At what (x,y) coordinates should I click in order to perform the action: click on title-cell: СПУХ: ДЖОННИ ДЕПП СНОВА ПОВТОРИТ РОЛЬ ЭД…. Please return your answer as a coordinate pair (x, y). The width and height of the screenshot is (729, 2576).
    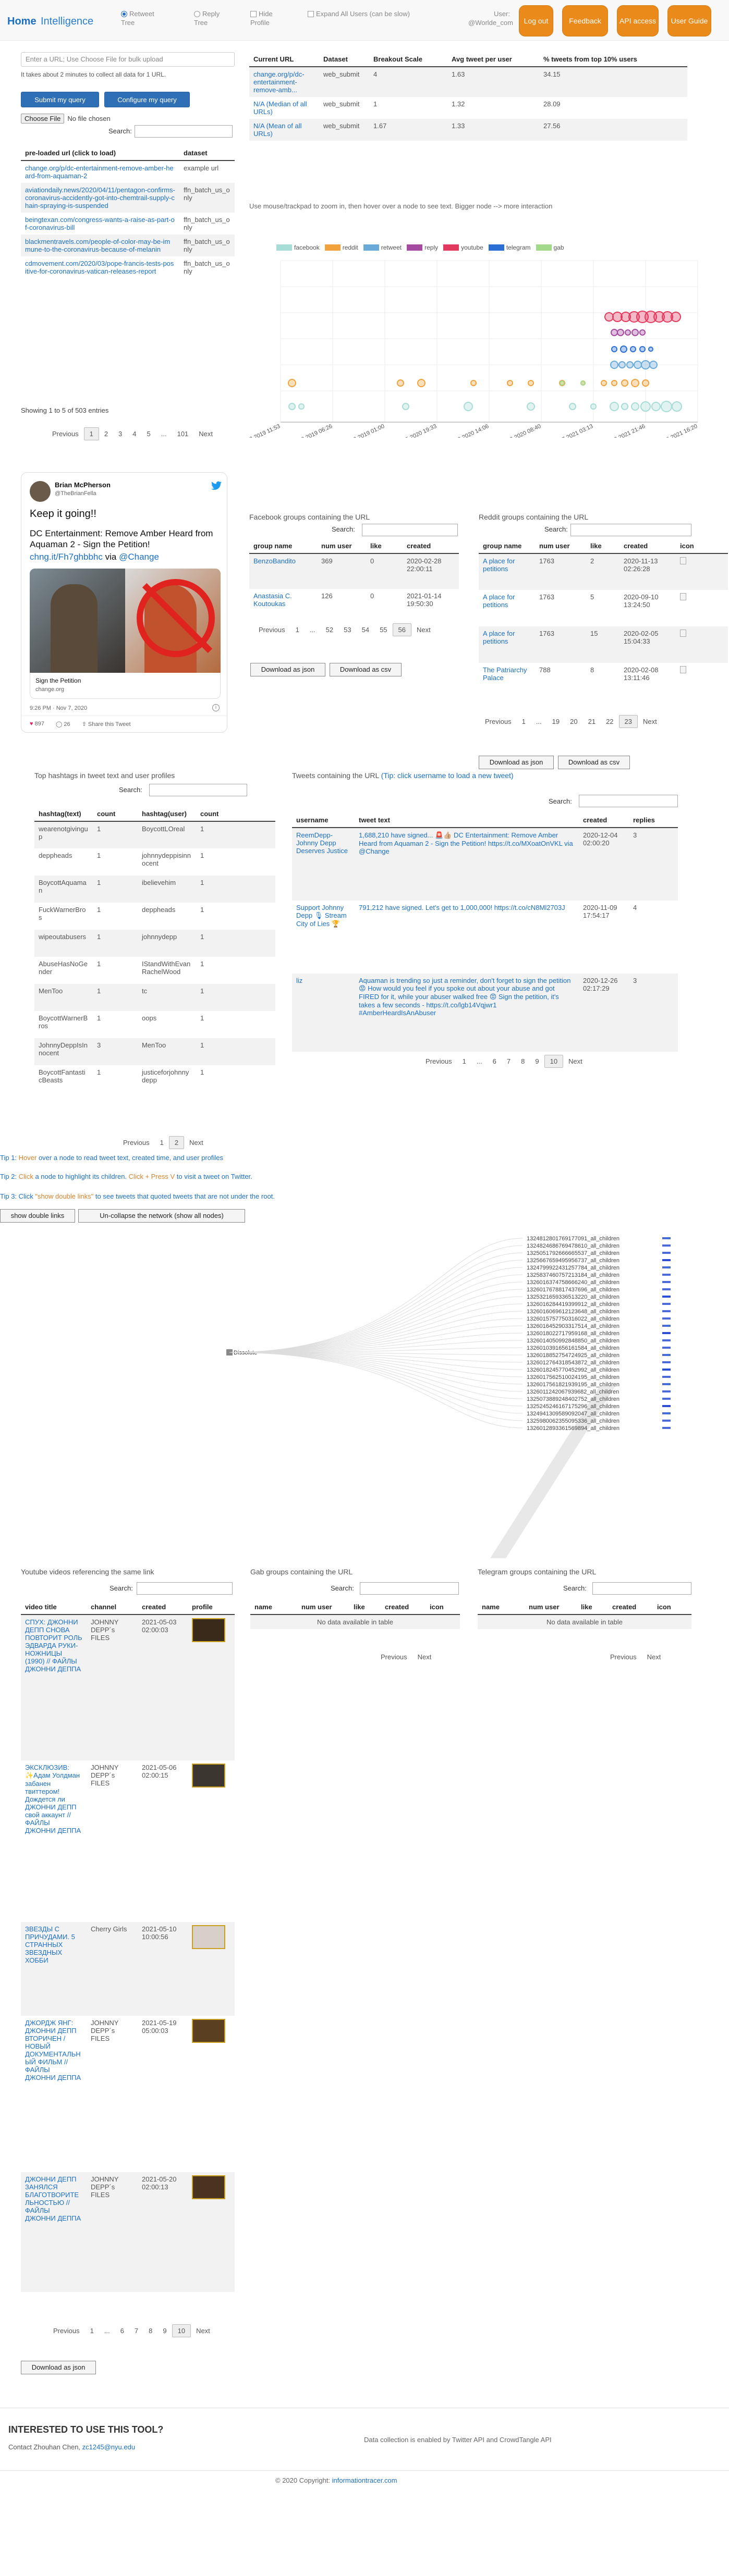
    Looking at the image, I should click on (54, 1687).